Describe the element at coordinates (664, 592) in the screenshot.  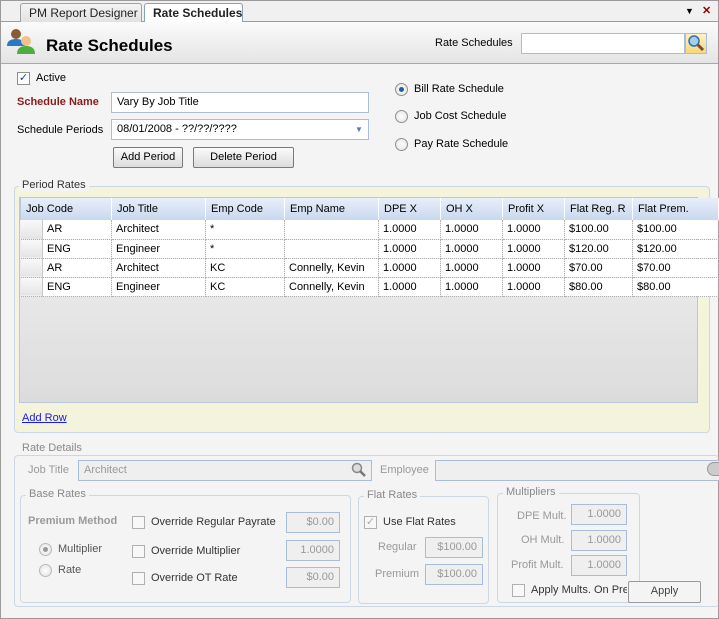
I see `apply-button: Apply` at that location.